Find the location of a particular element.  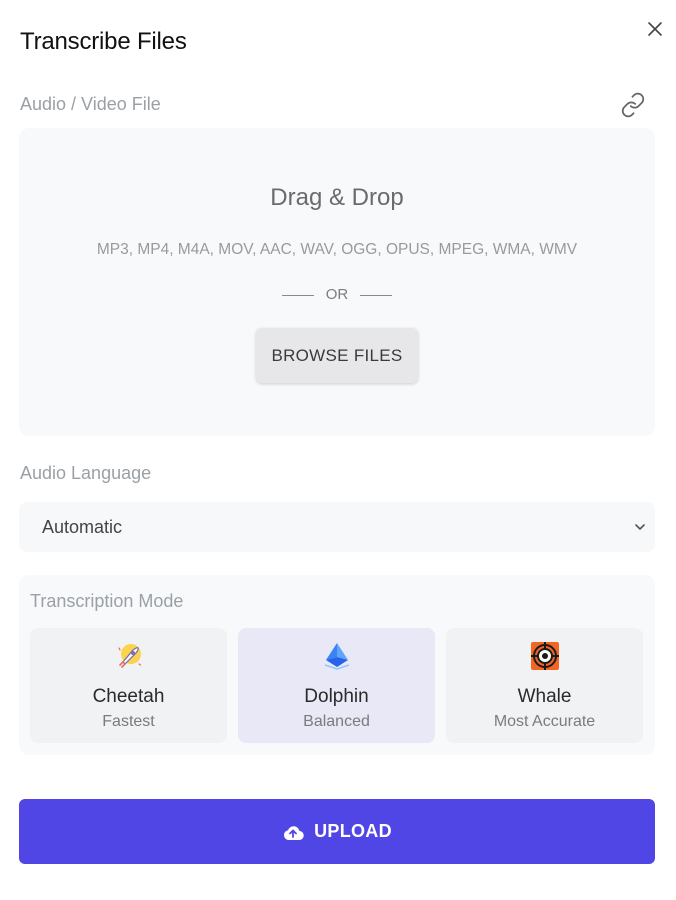

mode-name: Dolphin is located at coordinates (336, 696).